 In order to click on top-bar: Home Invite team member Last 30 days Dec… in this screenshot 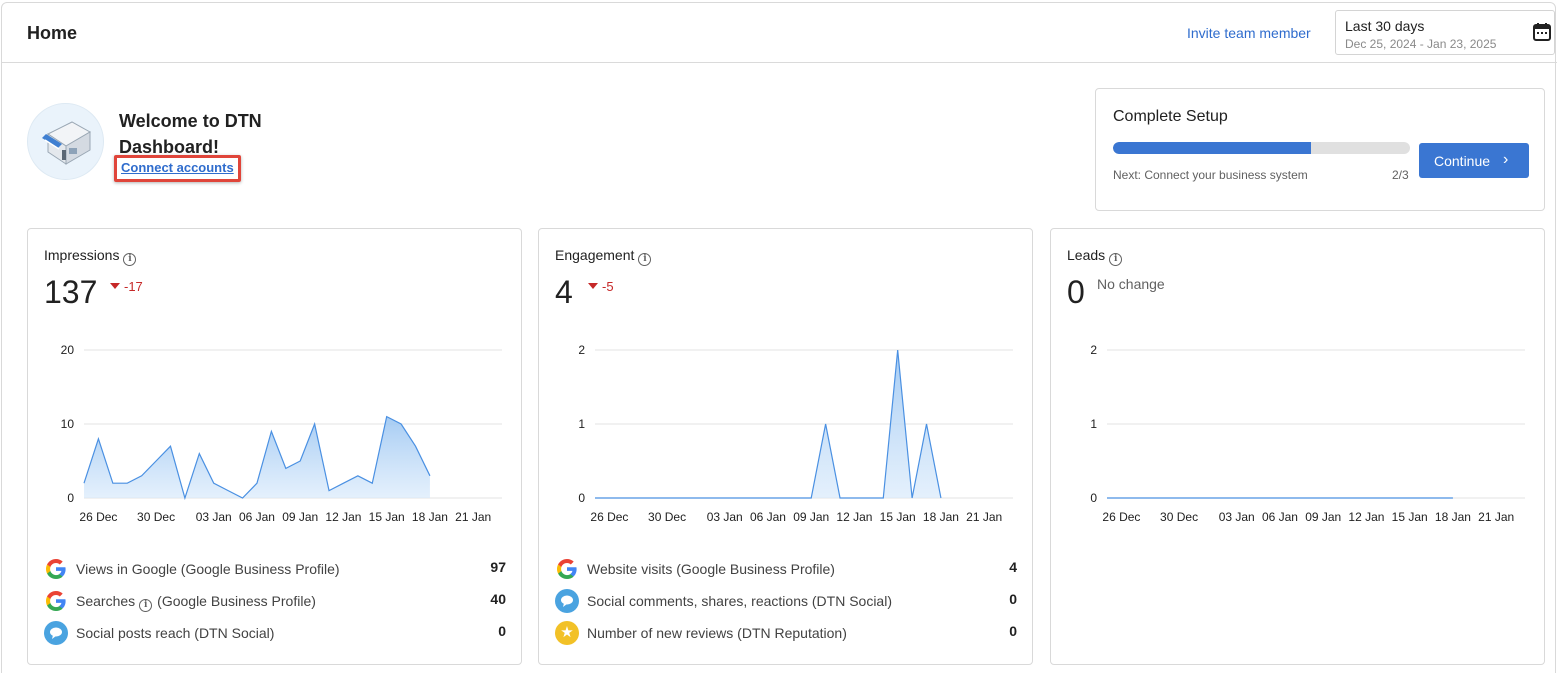, I will do `click(779, 33)`.